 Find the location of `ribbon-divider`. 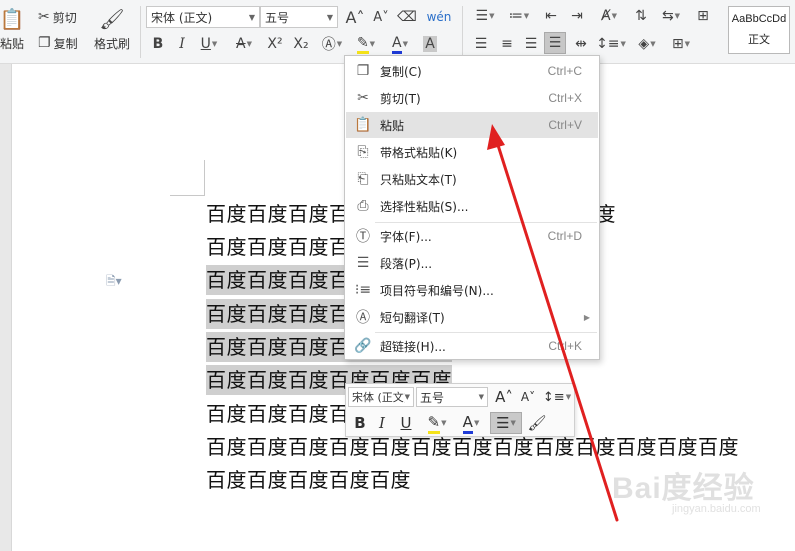

ribbon-divider is located at coordinates (140, 32).